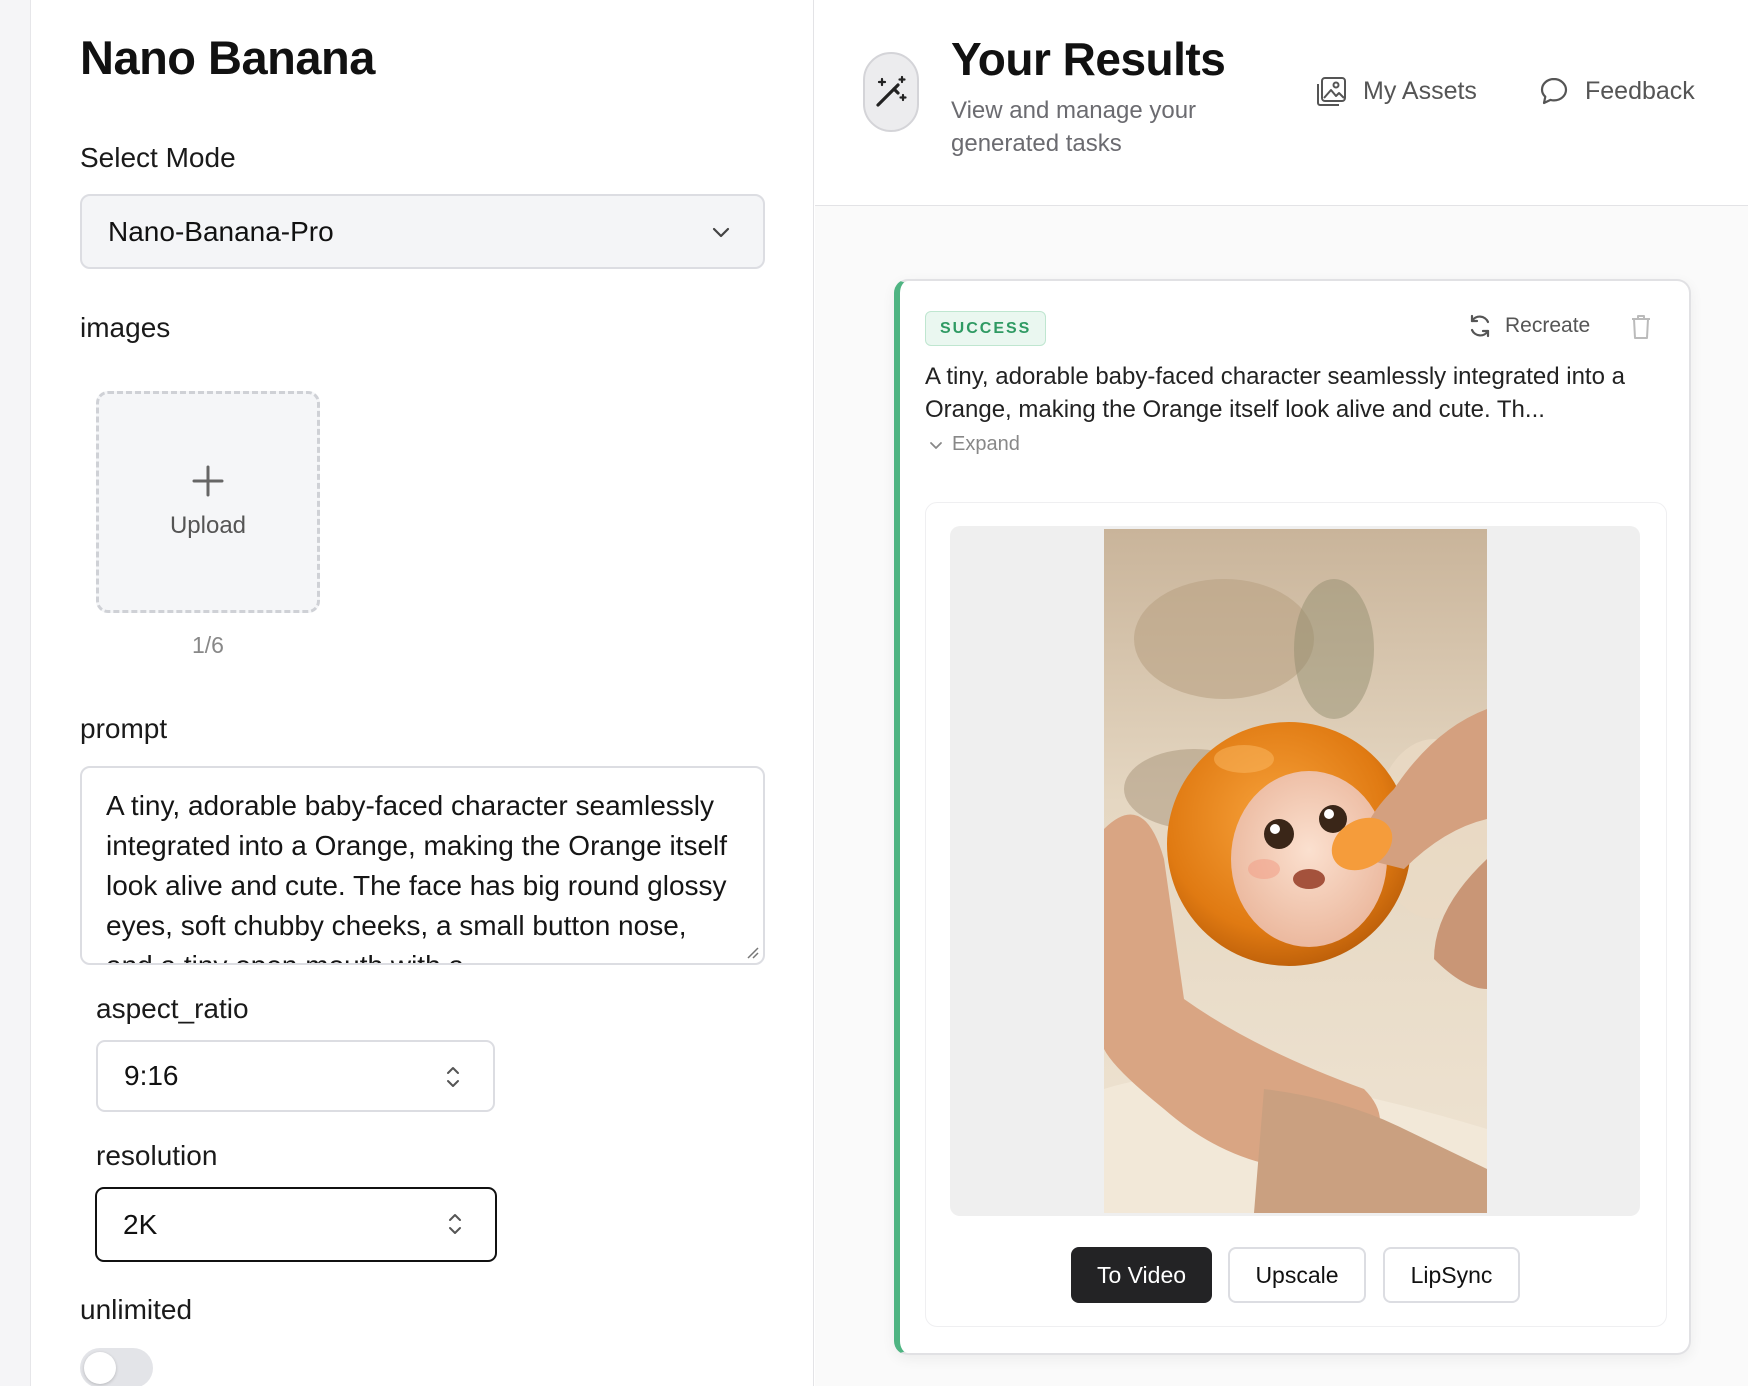 Image resolution: width=1748 pixels, height=1386 pixels. Describe the element at coordinates (1480, 326) in the screenshot. I see `refresh-icon` at that location.